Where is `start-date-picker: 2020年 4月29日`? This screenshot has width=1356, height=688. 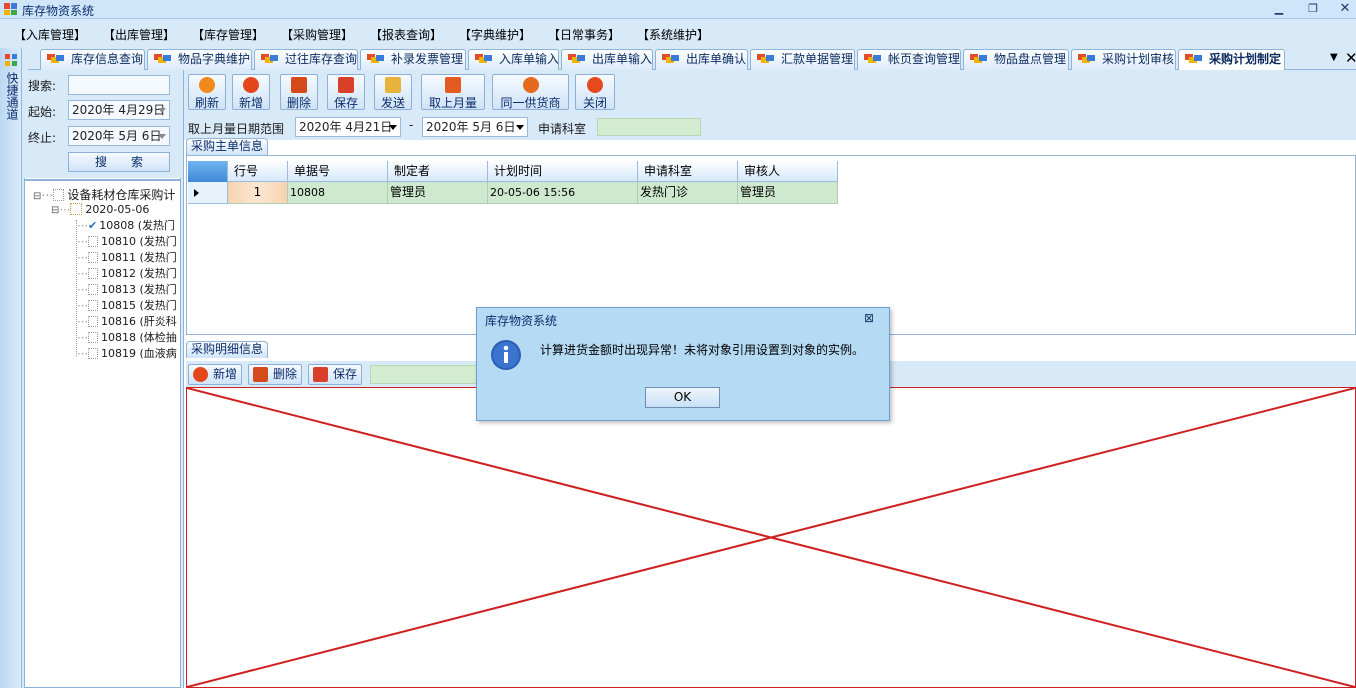 start-date-picker: 2020年 4月29日 is located at coordinates (119, 110).